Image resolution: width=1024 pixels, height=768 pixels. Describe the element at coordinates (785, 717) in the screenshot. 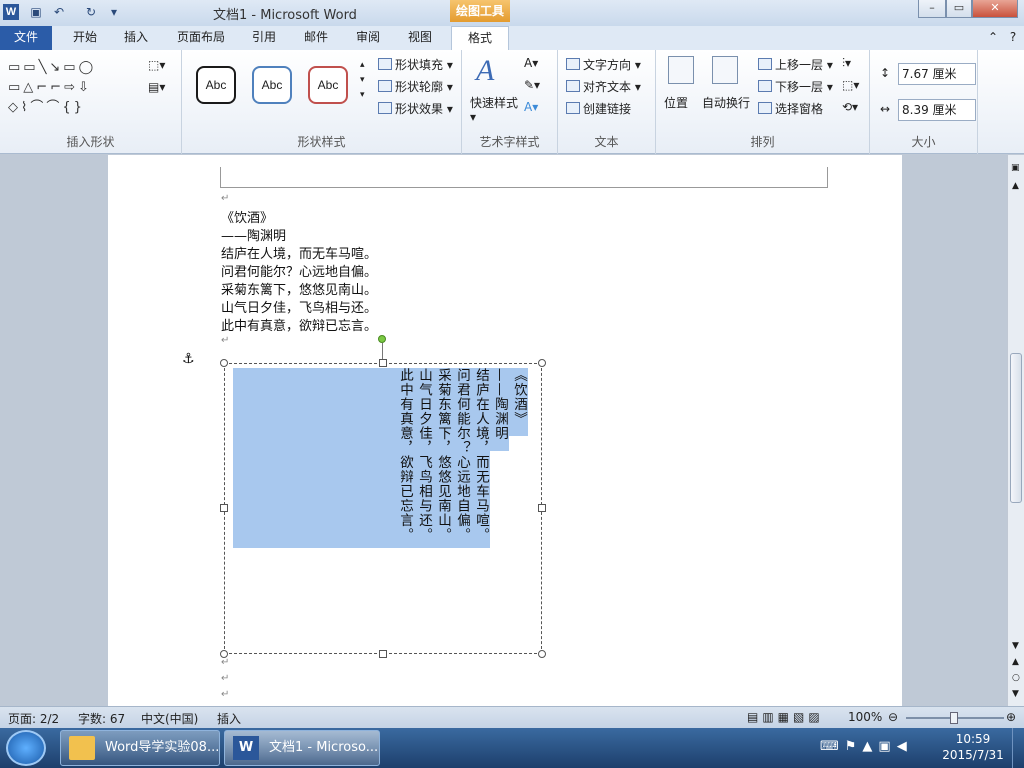

I see `view-buttons-icon: ▤▥▦▧▨` at that location.